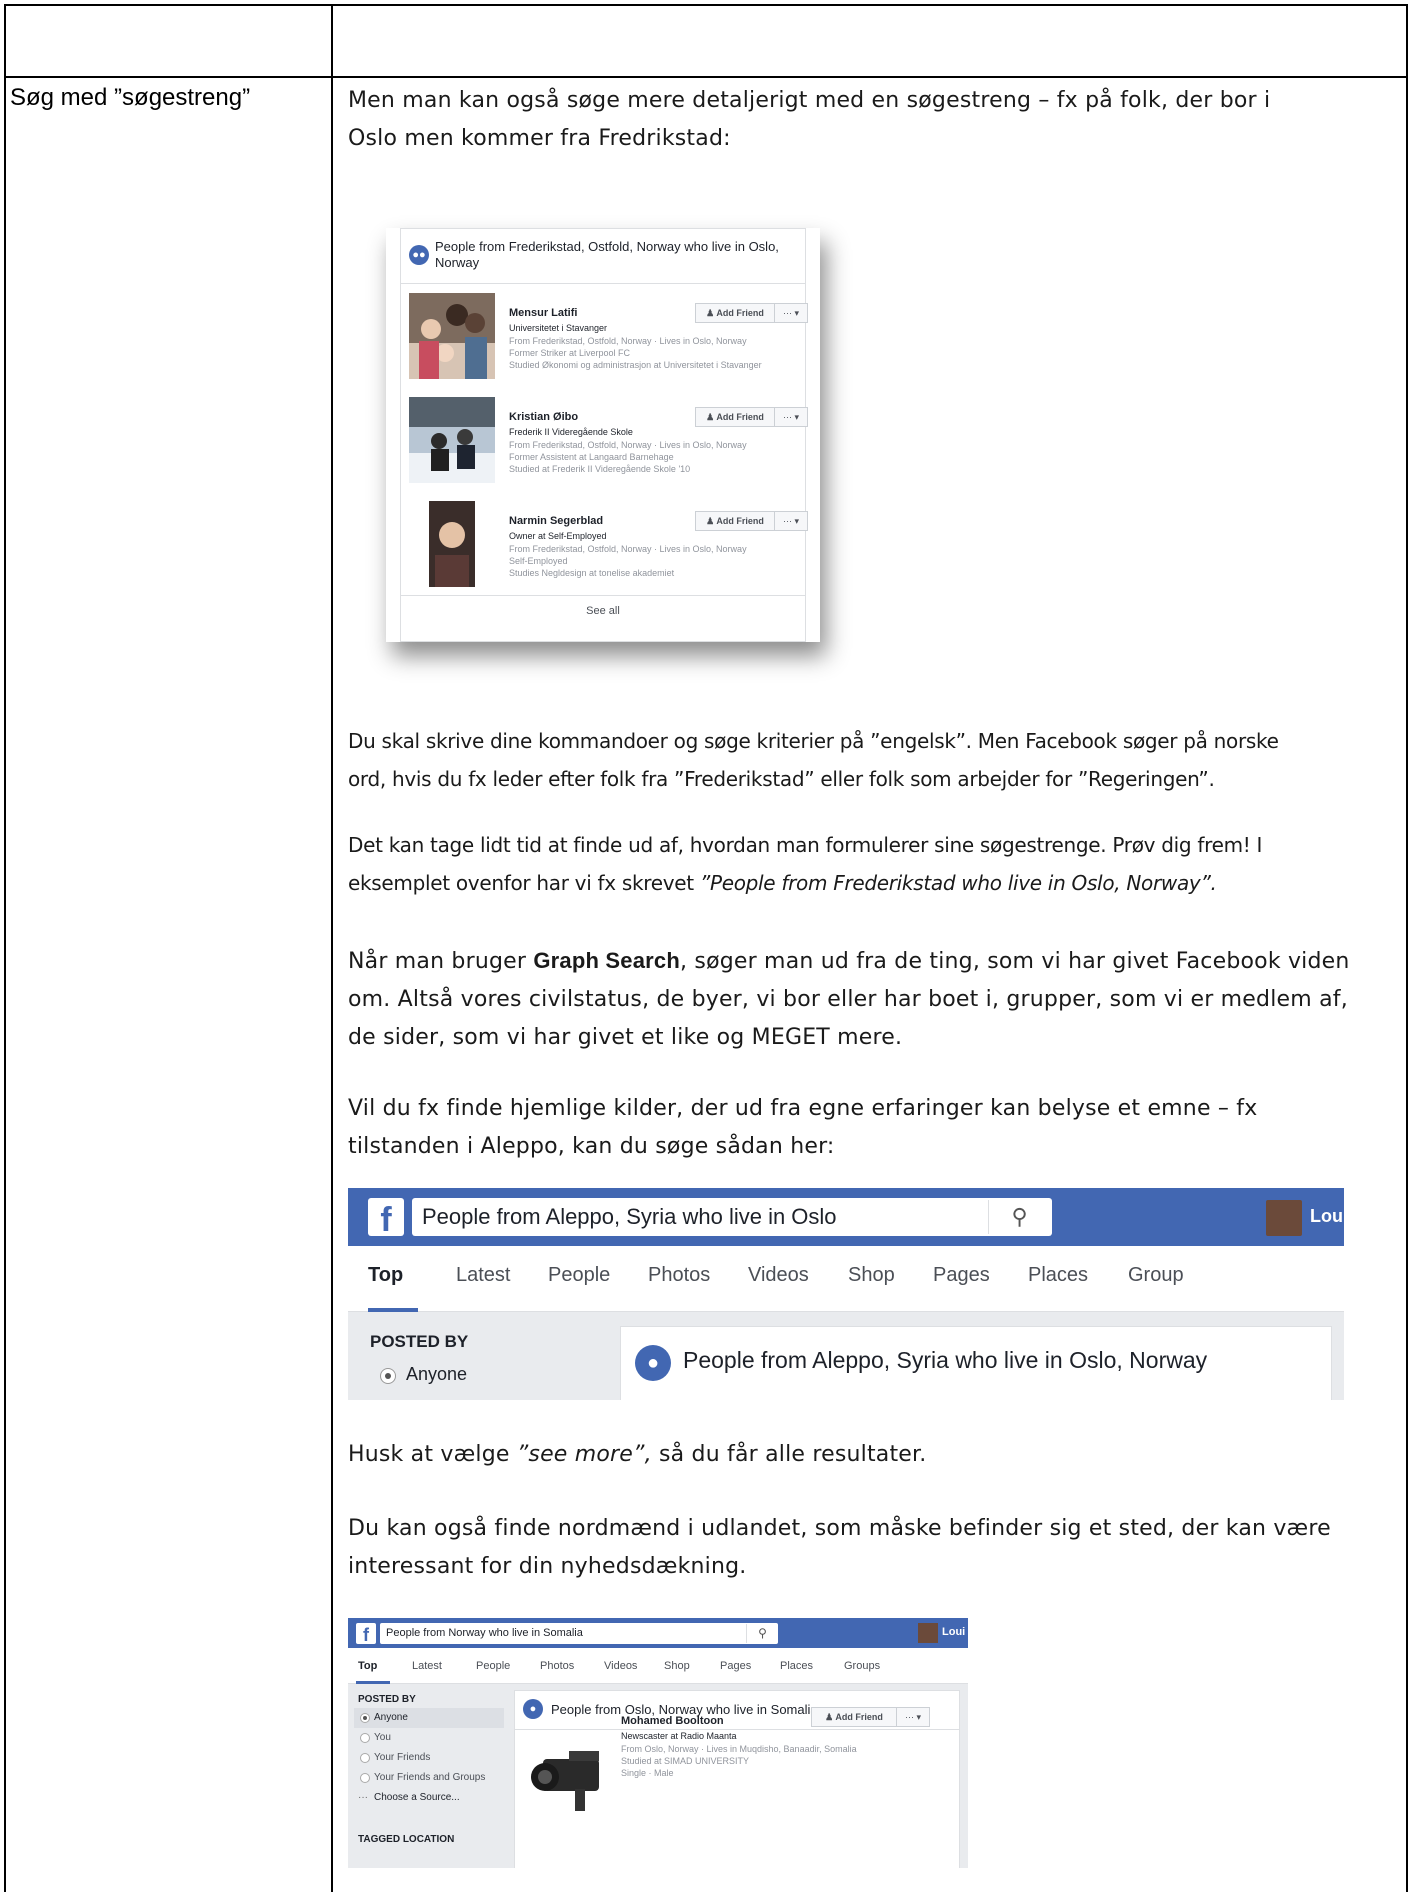 The width and height of the screenshot is (1412, 1892). I want to click on snow-photo-icon, so click(452, 440).